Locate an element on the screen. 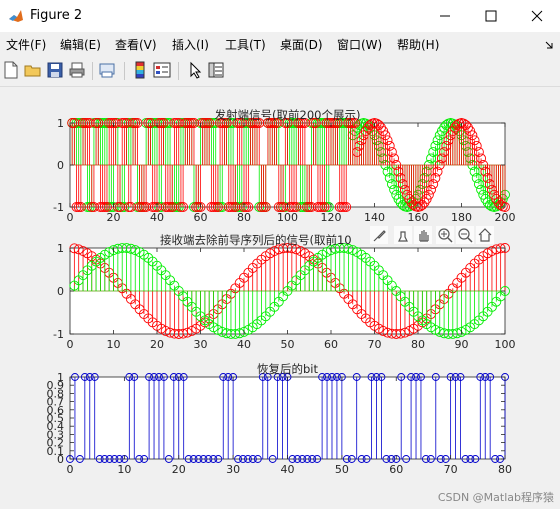 The height and width of the screenshot is (509, 560). figure-toolbar is located at coordinates (280, 71).